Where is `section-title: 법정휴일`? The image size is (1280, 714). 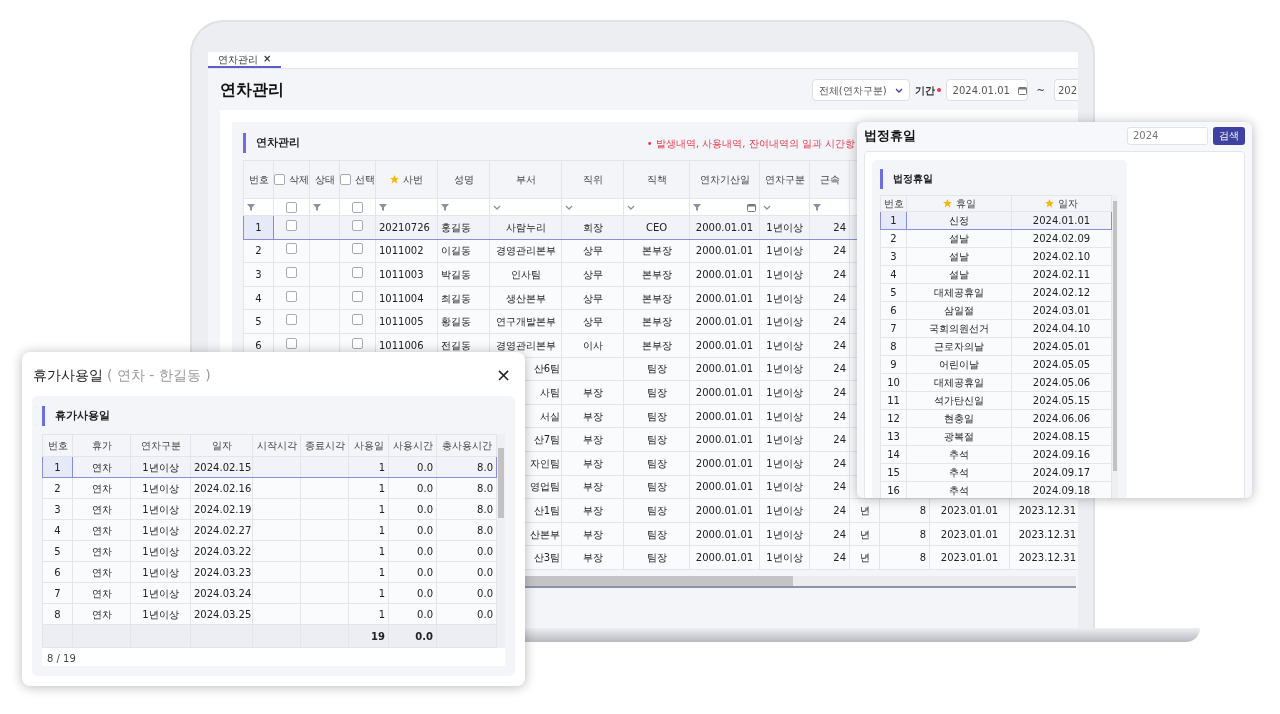 section-title: 법정휴일 is located at coordinates (999, 178).